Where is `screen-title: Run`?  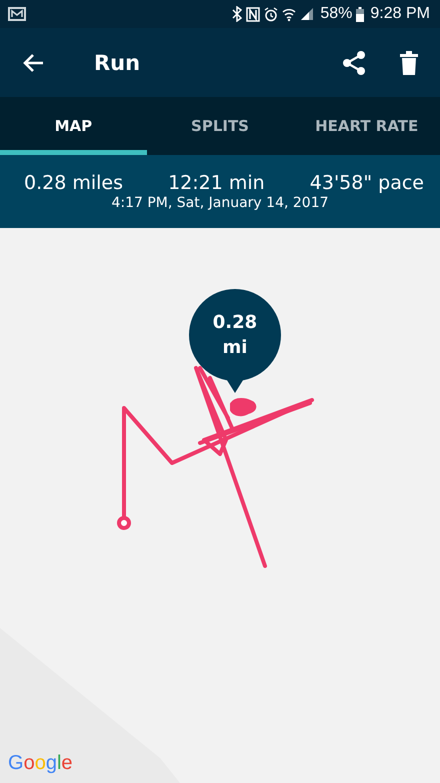 screen-title: Run is located at coordinates (117, 62).